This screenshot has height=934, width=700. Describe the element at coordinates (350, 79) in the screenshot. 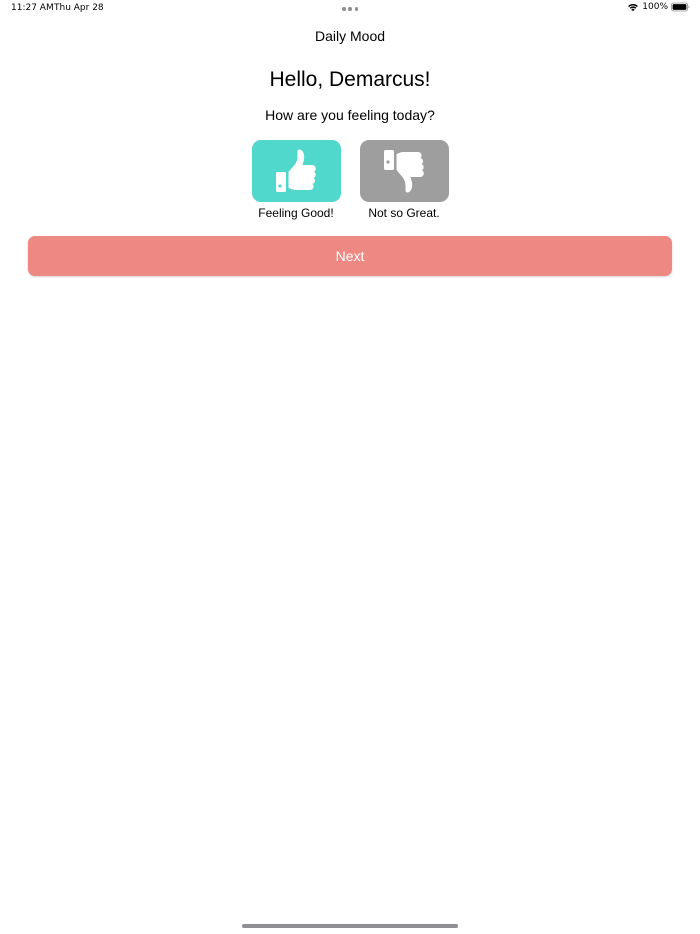

I see `greeting-heading: Hello, Demarcus!` at that location.